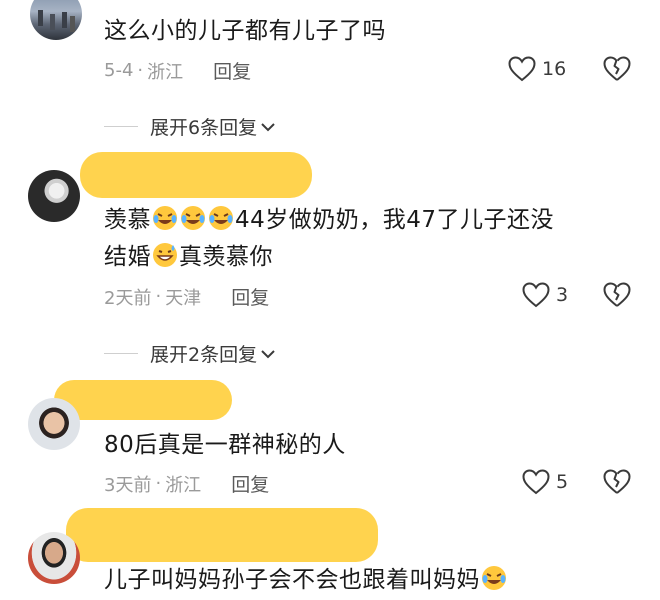 The height and width of the screenshot is (600, 660). What do you see at coordinates (128, 485) in the screenshot?
I see `comment-date: 3天前` at bounding box center [128, 485].